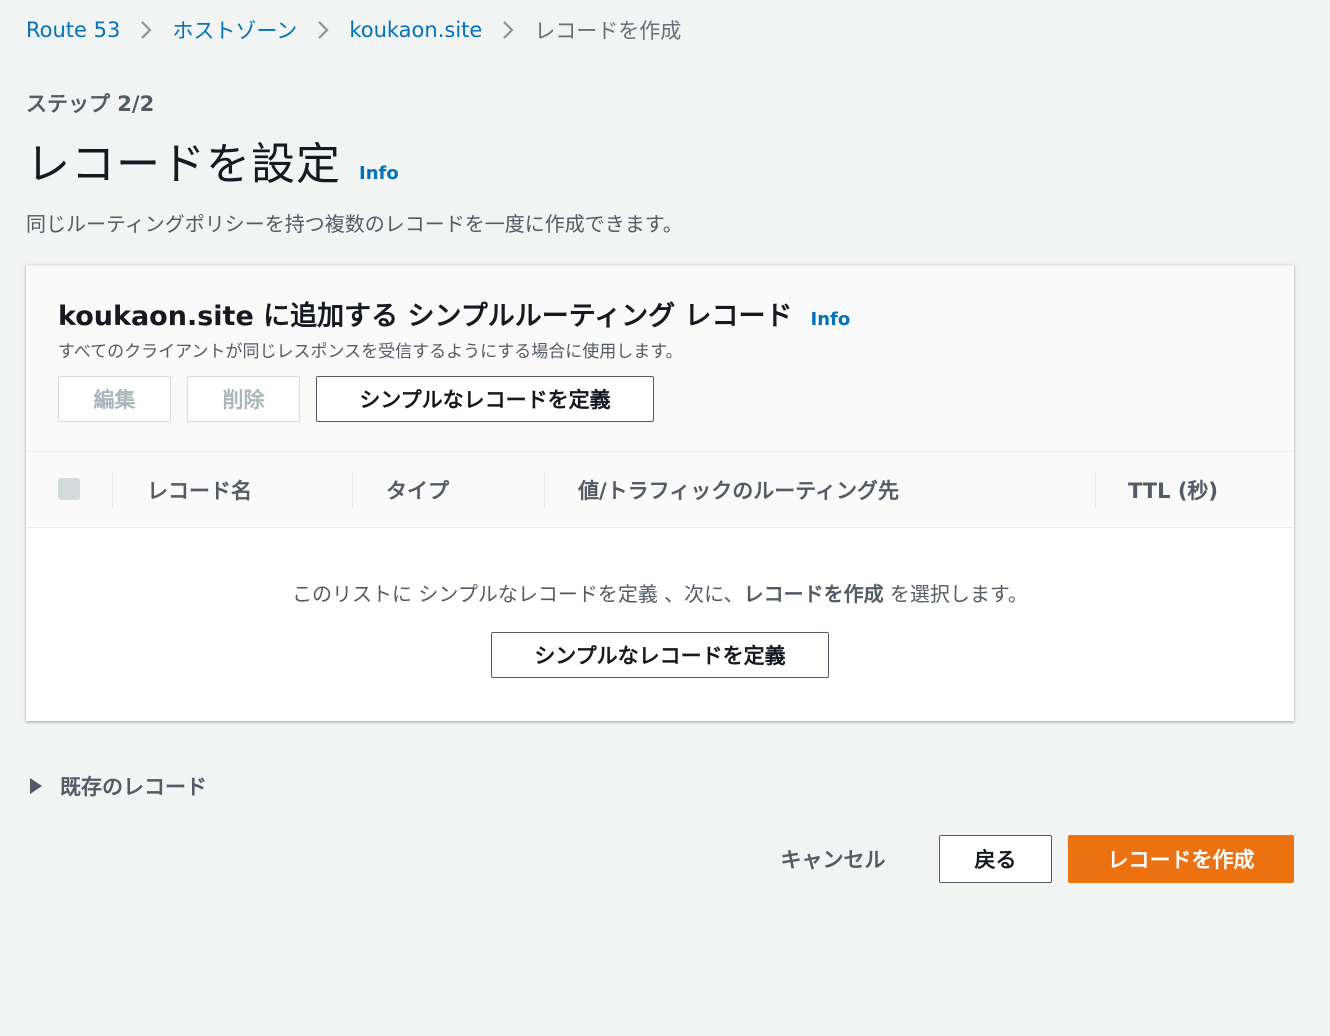 The height and width of the screenshot is (1036, 1330). What do you see at coordinates (234, 30) in the screenshot?
I see `breadcrumb-hosted-zones: ホストゾーン` at bounding box center [234, 30].